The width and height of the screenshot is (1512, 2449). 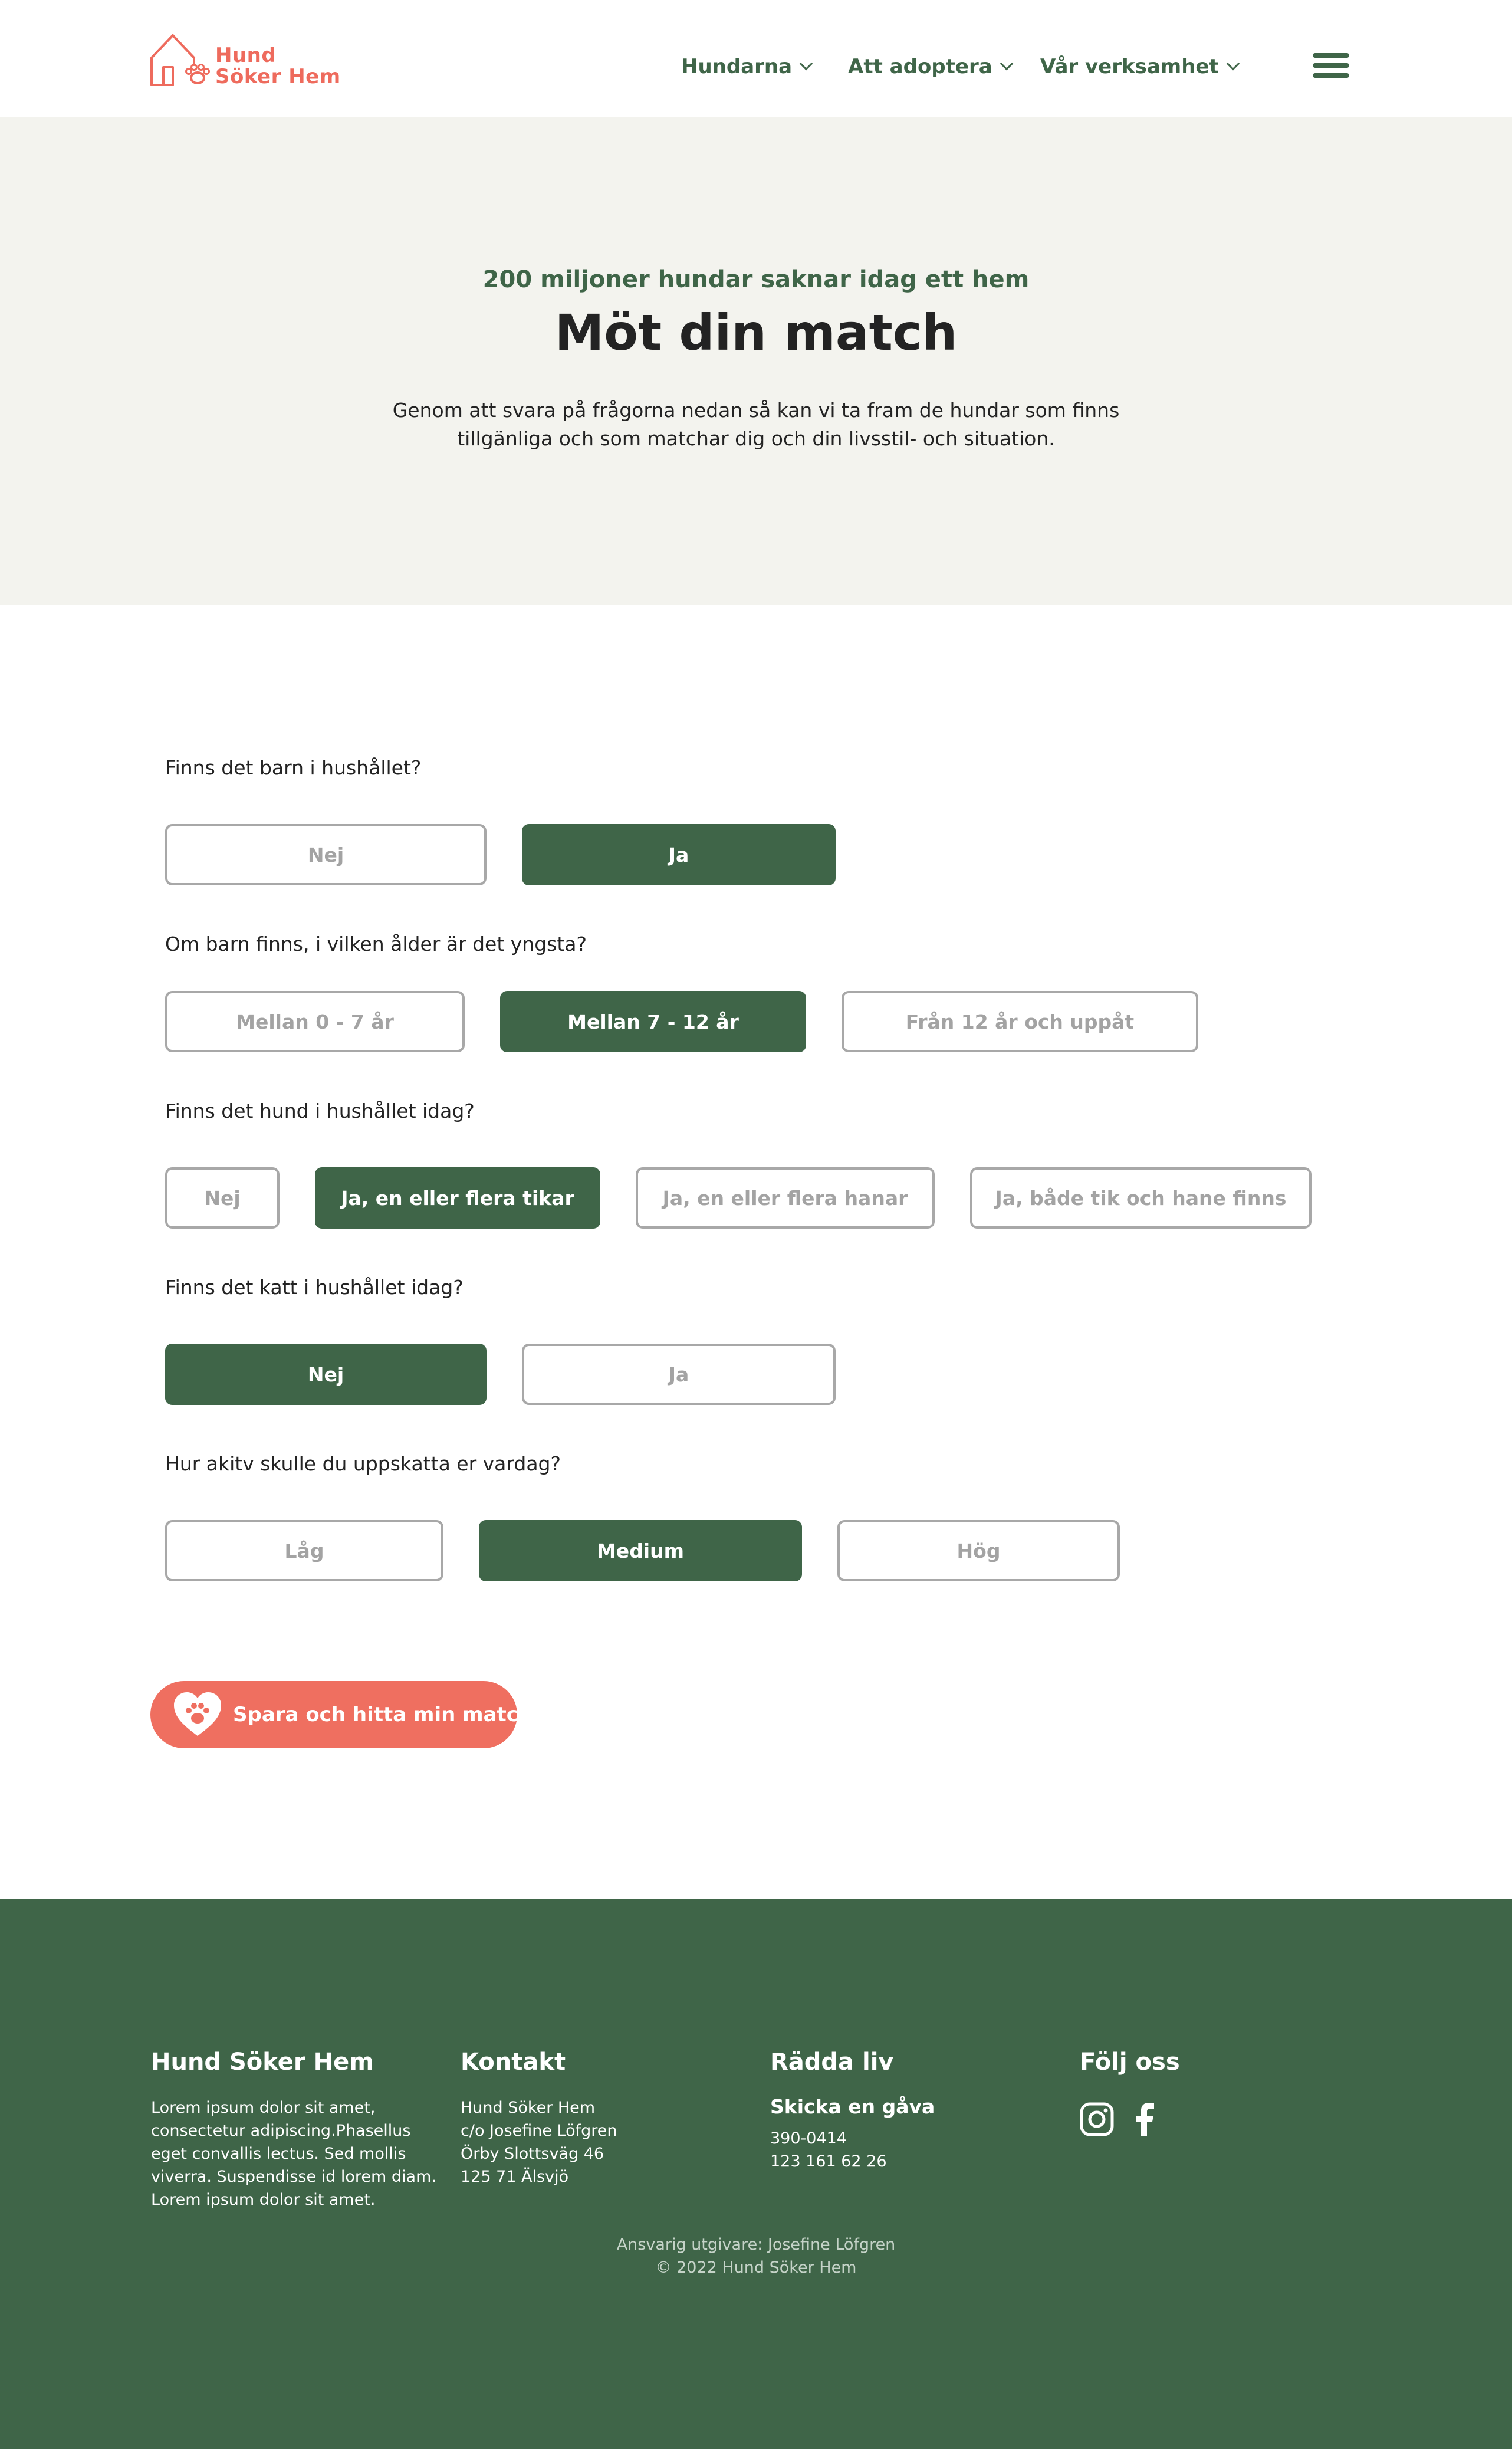 What do you see at coordinates (653, 1021) in the screenshot?
I see `option-age-7-12: Mellan 7 - 12 år` at bounding box center [653, 1021].